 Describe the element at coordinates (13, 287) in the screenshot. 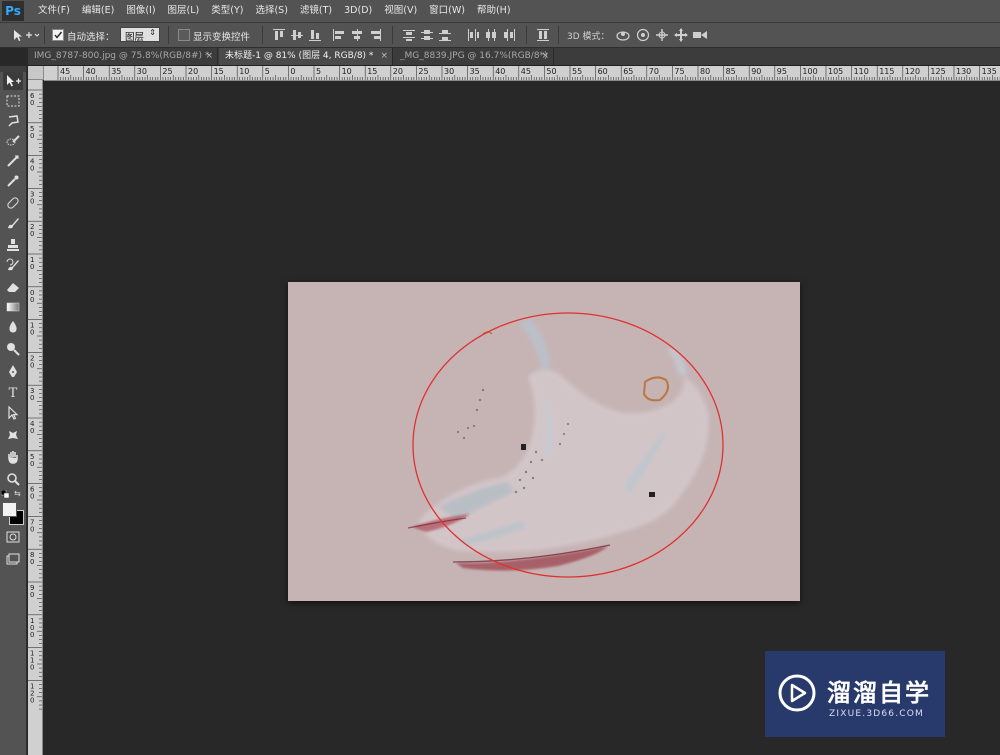

I see `eraser-tool-icon` at that location.